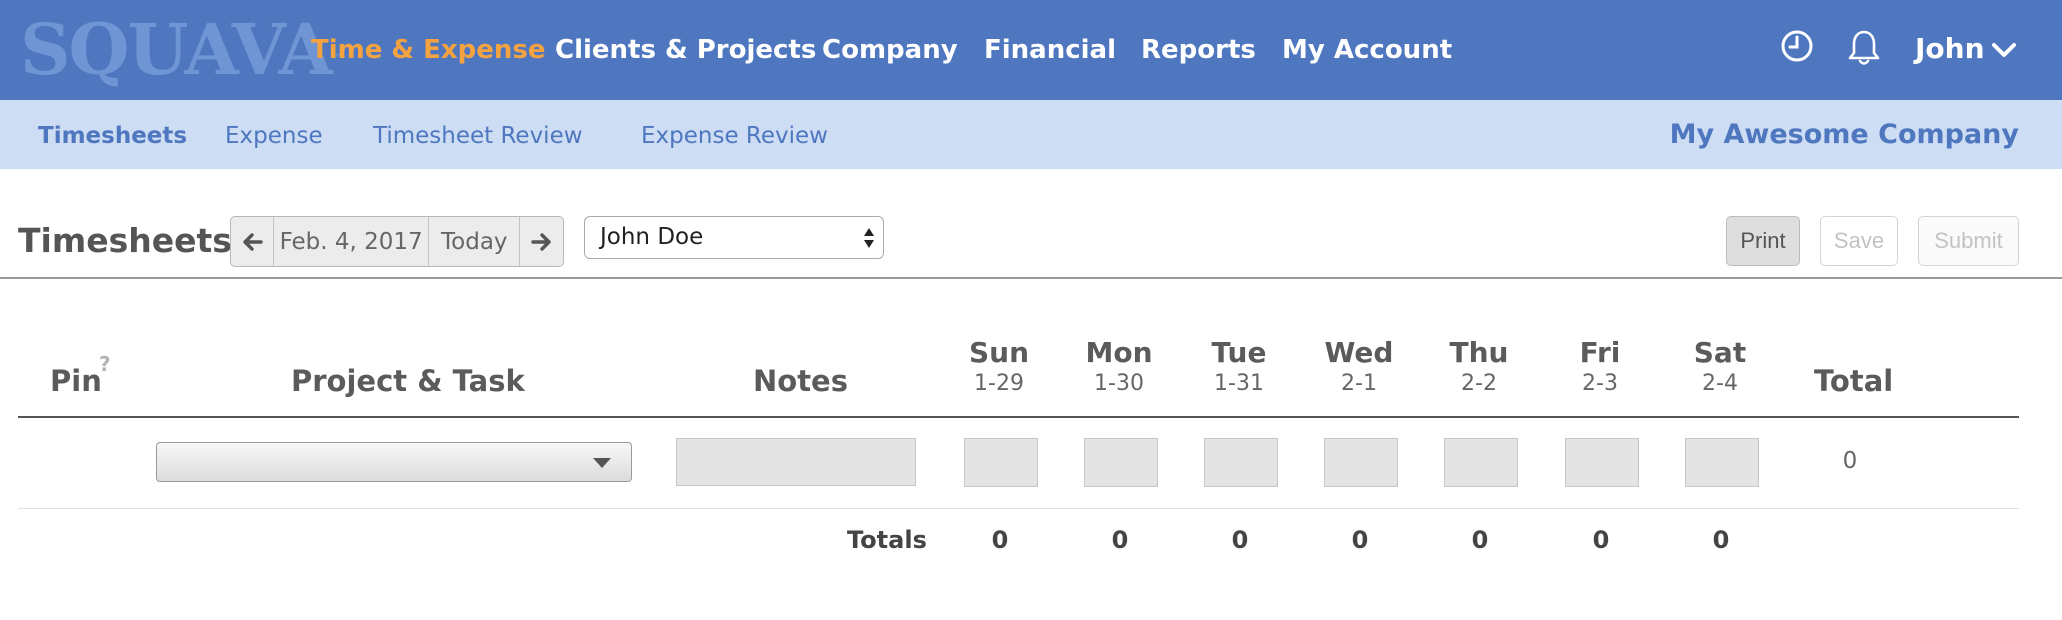 Image resolution: width=2062 pixels, height=620 pixels. What do you see at coordinates (105, 364) in the screenshot?
I see `pin-help-icon: ?` at bounding box center [105, 364].